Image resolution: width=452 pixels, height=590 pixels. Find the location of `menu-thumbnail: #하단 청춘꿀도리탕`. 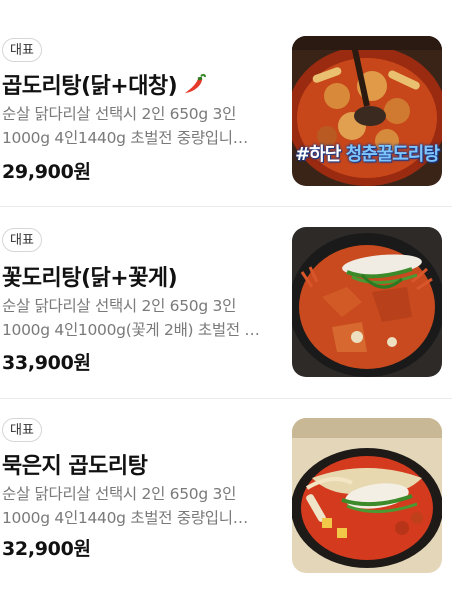

menu-thumbnail: #하단 청춘꿀도리탕 is located at coordinates (367, 111).